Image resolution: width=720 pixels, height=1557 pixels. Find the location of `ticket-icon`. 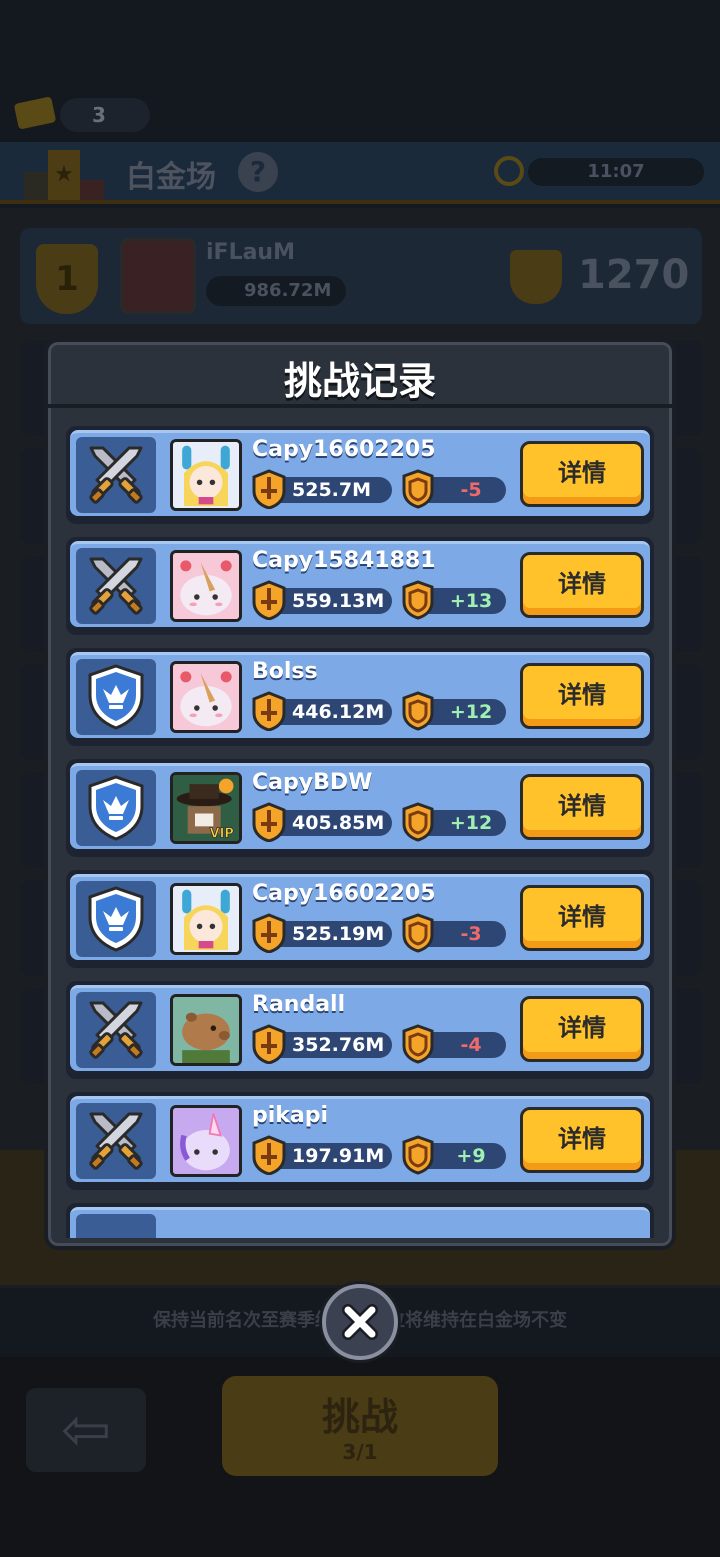

ticket-icon is located at coordinates (35, 113).